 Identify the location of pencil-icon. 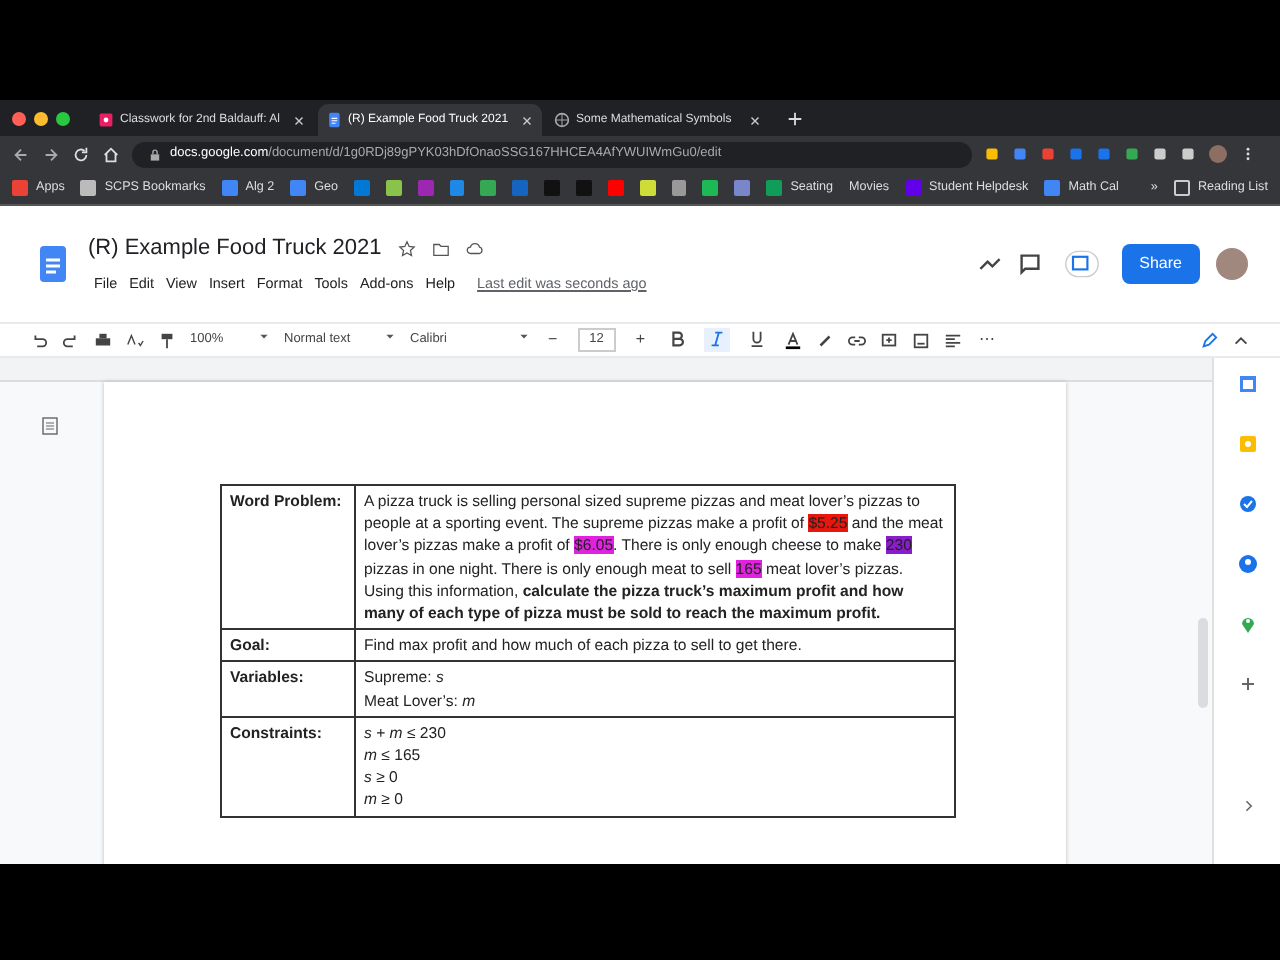
(1209, 340).